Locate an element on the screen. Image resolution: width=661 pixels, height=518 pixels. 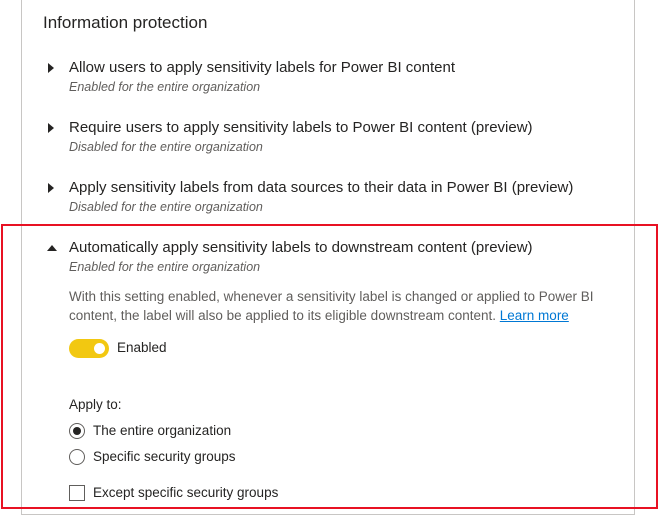
toggle-label: Enabled is located at coordinates (142, 347).